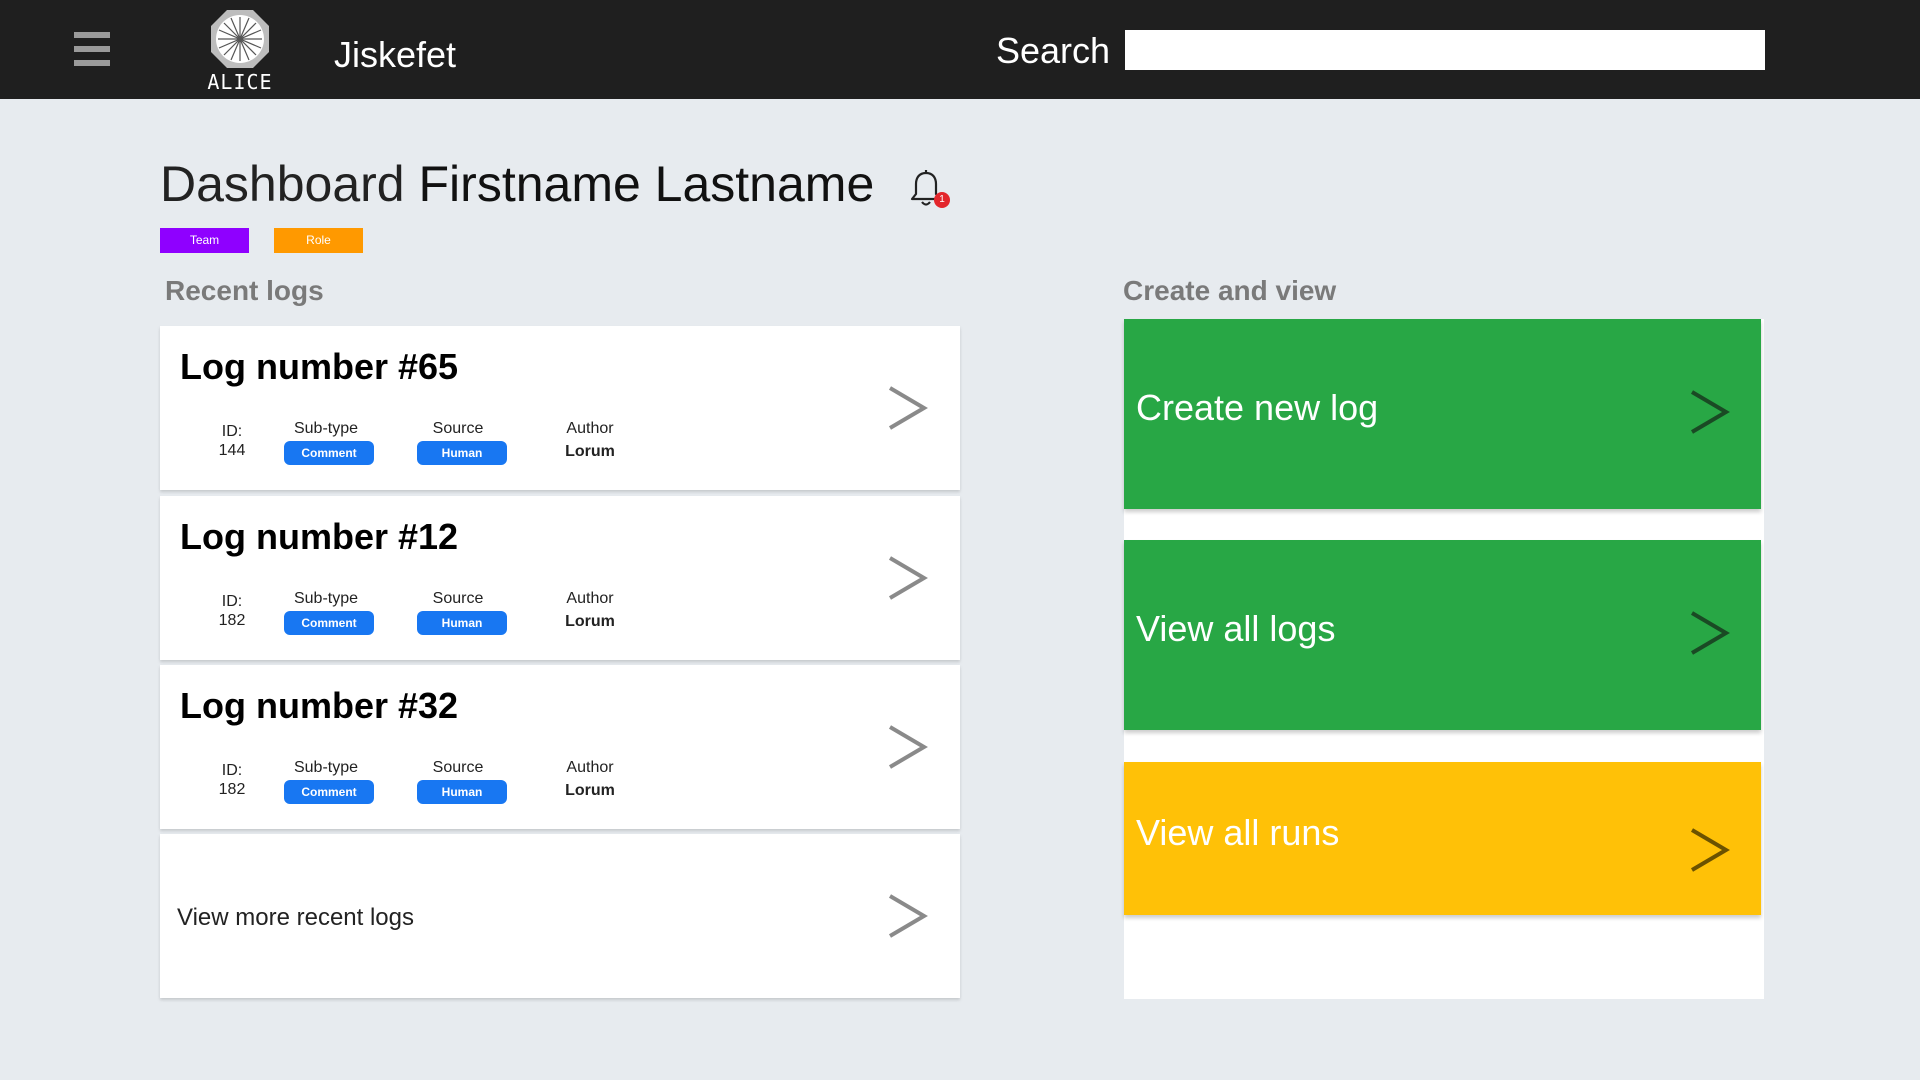 Image resolution: width=1920 pixels, height=1080 pixels. Describe the element at coordinates (240, 39) in the screenshot. I see `alice-logo-icon` at that location.